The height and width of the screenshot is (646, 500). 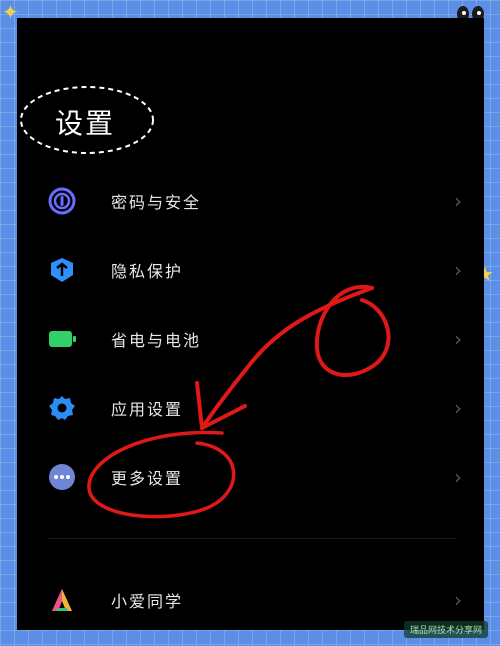 I want to click on menu-item-xiaoai: 小爱同学 ›, so click(x=250, y=600).